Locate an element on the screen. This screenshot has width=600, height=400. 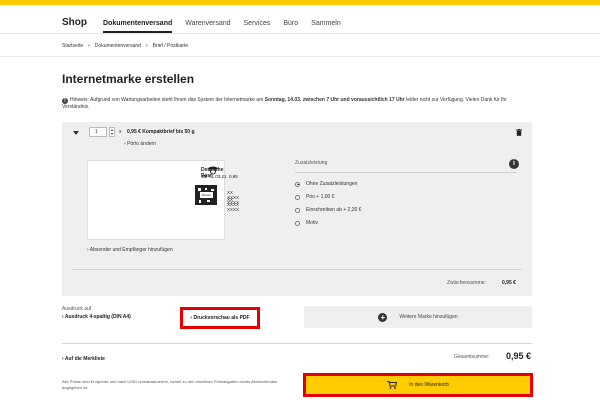
stamp-im-label: IM is located at coordinates (204, 176).